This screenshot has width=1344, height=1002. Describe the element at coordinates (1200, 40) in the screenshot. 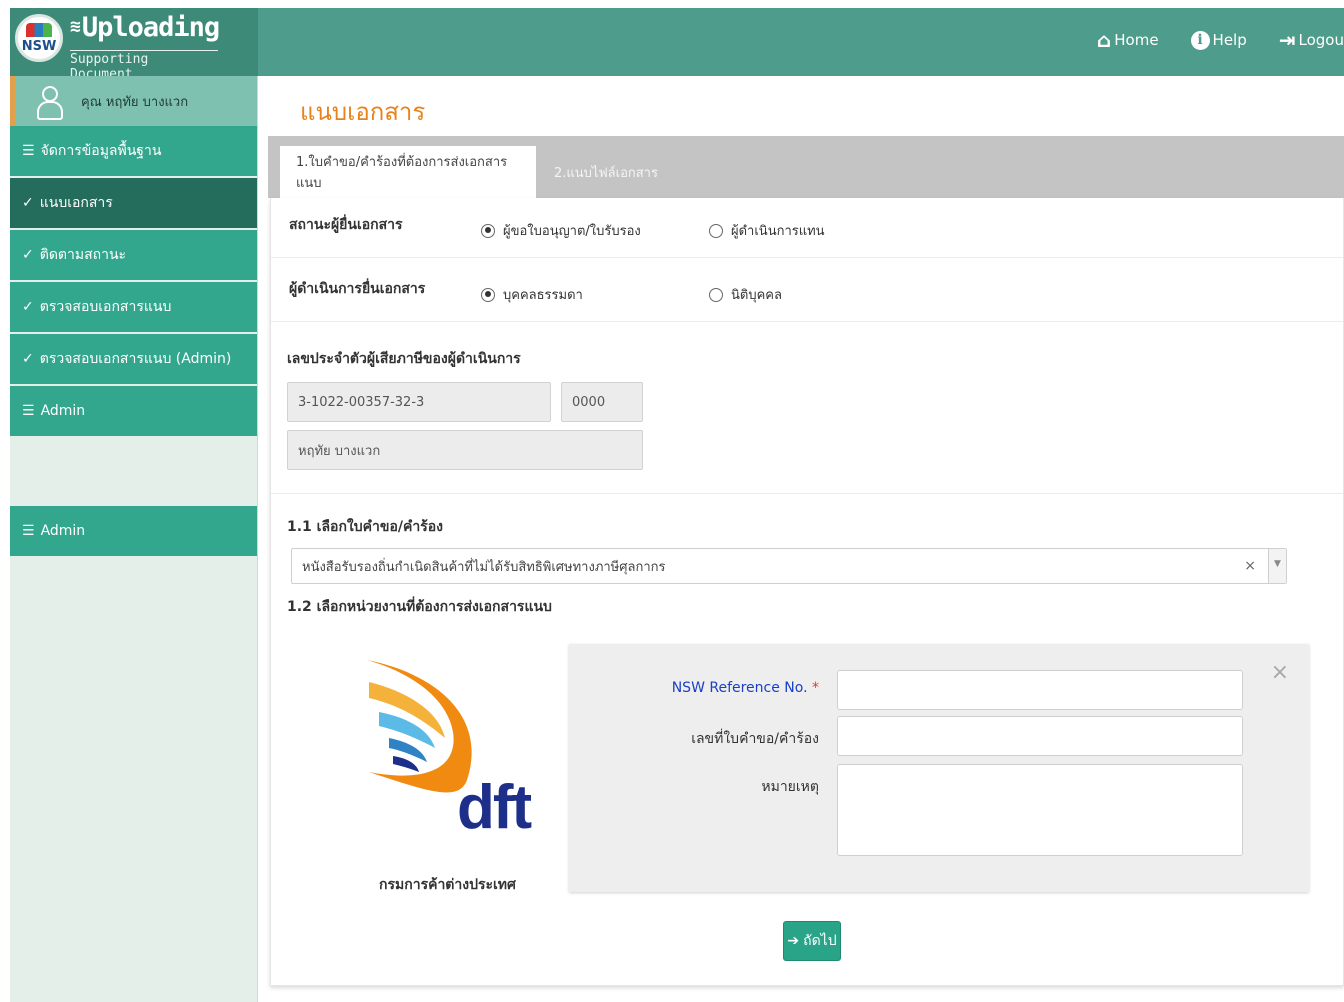

I see `info-icon: i` at that location.